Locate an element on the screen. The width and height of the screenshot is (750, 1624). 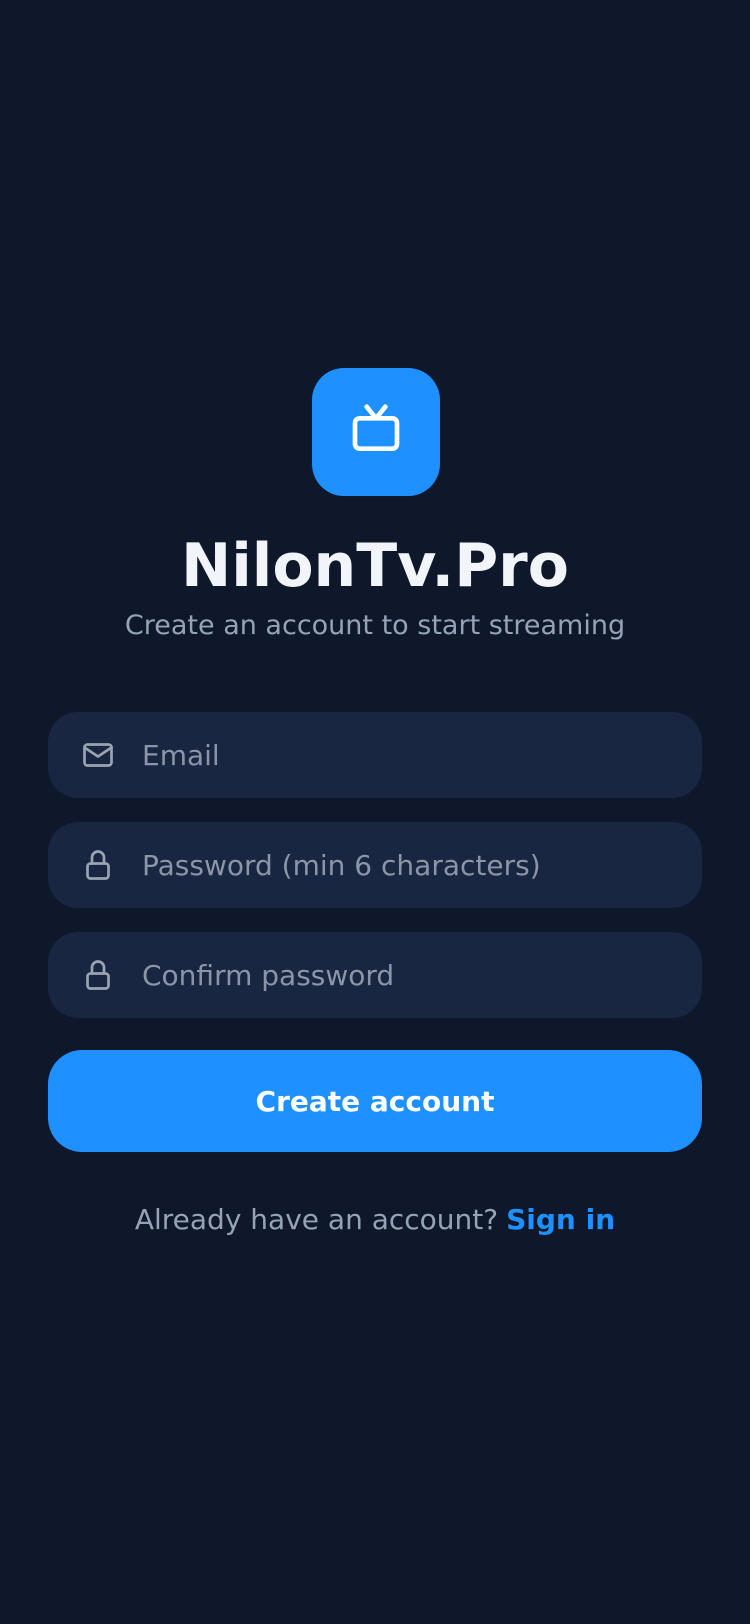
confirm-password-field is located at coordinates (375, 975).